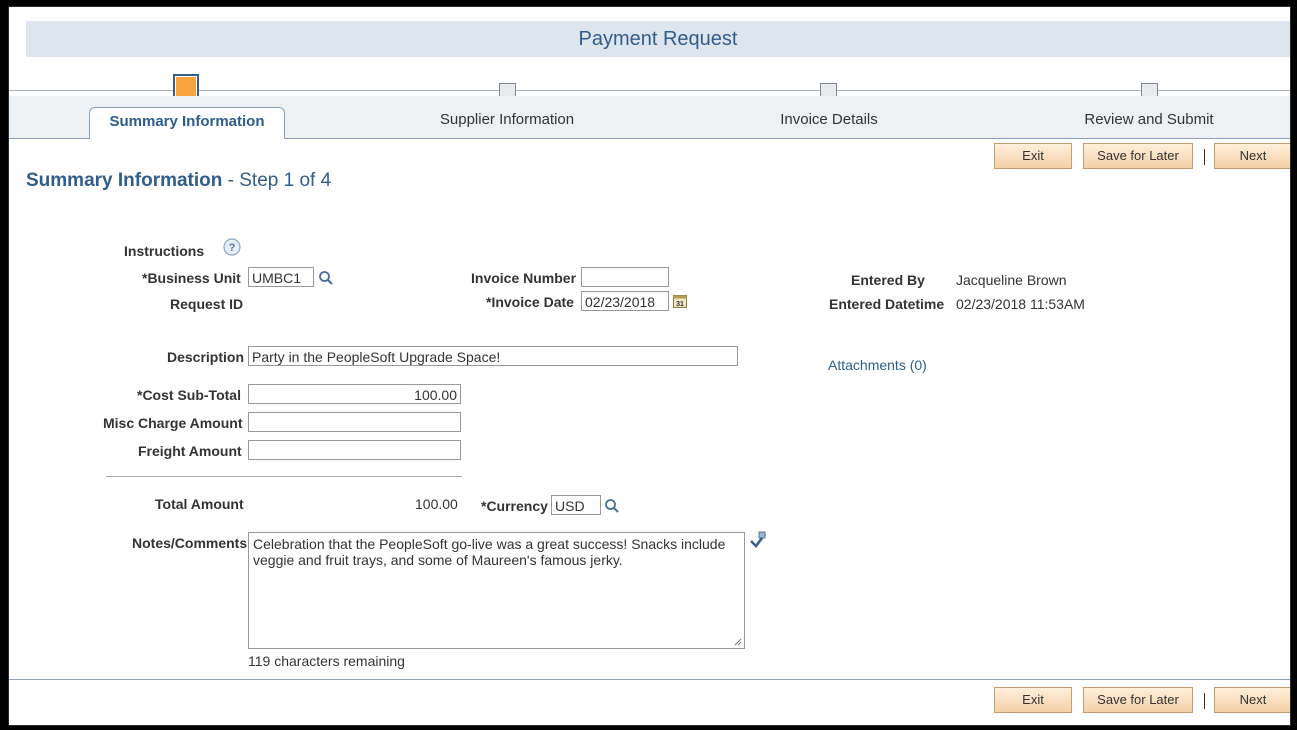 The image size is (1297, 730). What do you see at coordinates (354, 450) in the screenshot?
I see `freight-amount-input` at bounding box center [354, 450].